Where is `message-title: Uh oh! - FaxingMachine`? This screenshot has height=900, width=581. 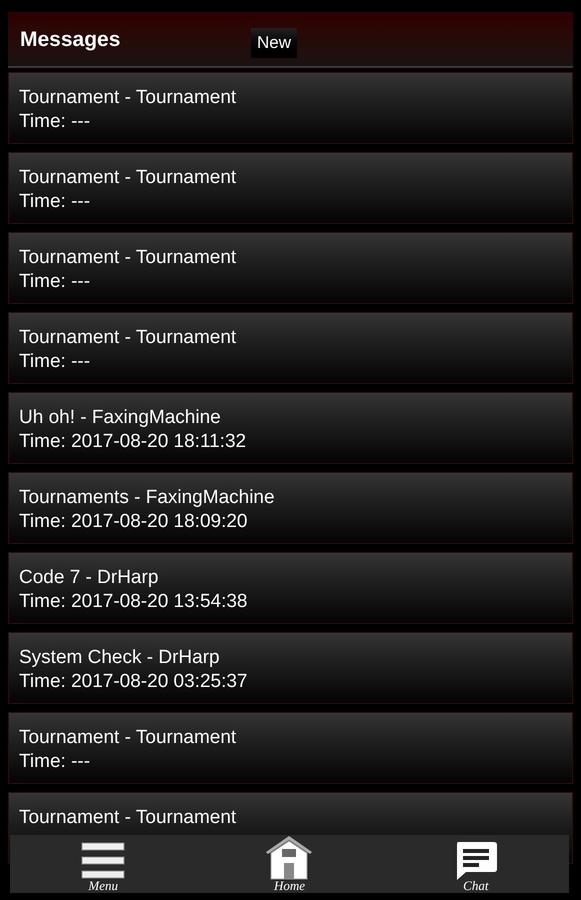
message-title: Uh oh! - FaxingMachine is located at coordinates (120, 418).